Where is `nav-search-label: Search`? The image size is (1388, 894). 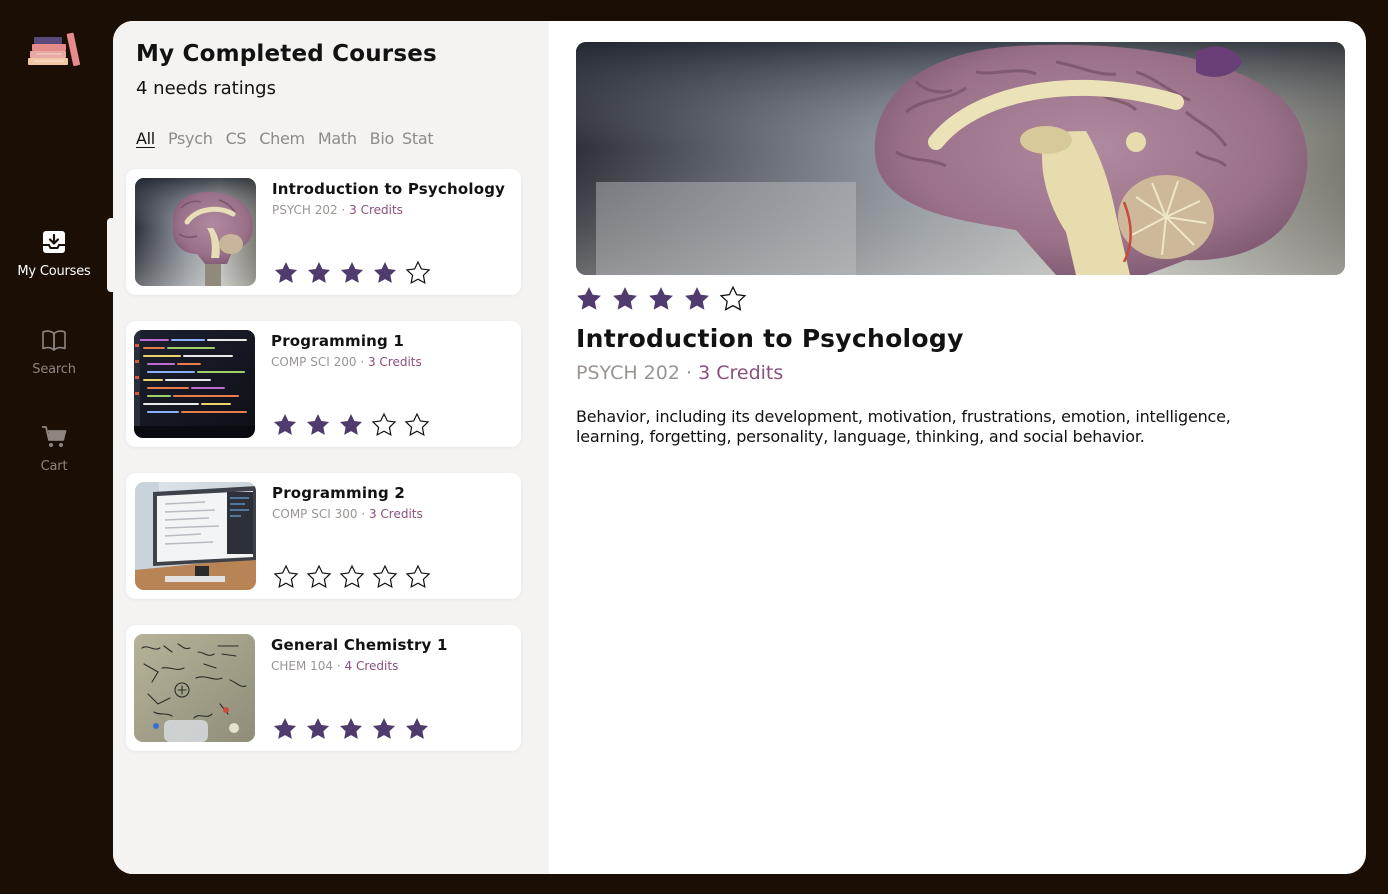 nav-search-label: Search is located at coordinates (54, 369).